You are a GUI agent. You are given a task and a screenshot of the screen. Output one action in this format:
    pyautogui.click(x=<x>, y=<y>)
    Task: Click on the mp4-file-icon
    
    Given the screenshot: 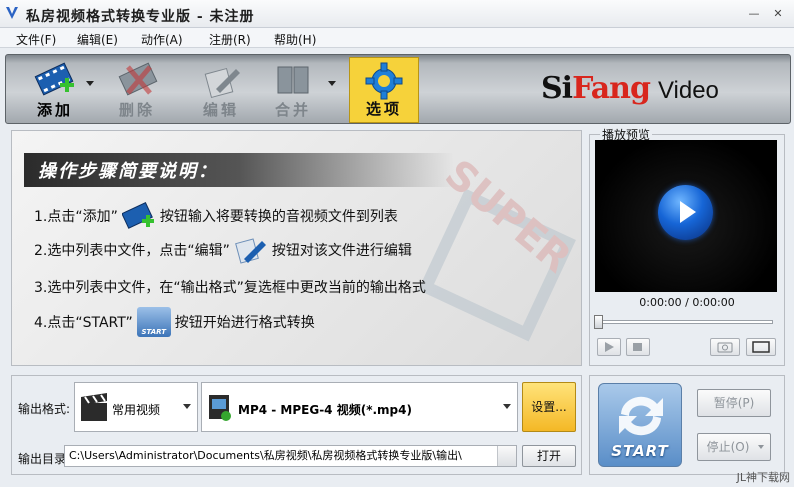 What is the action you would take?
    pyautogui.click(x=220, y=408)
    